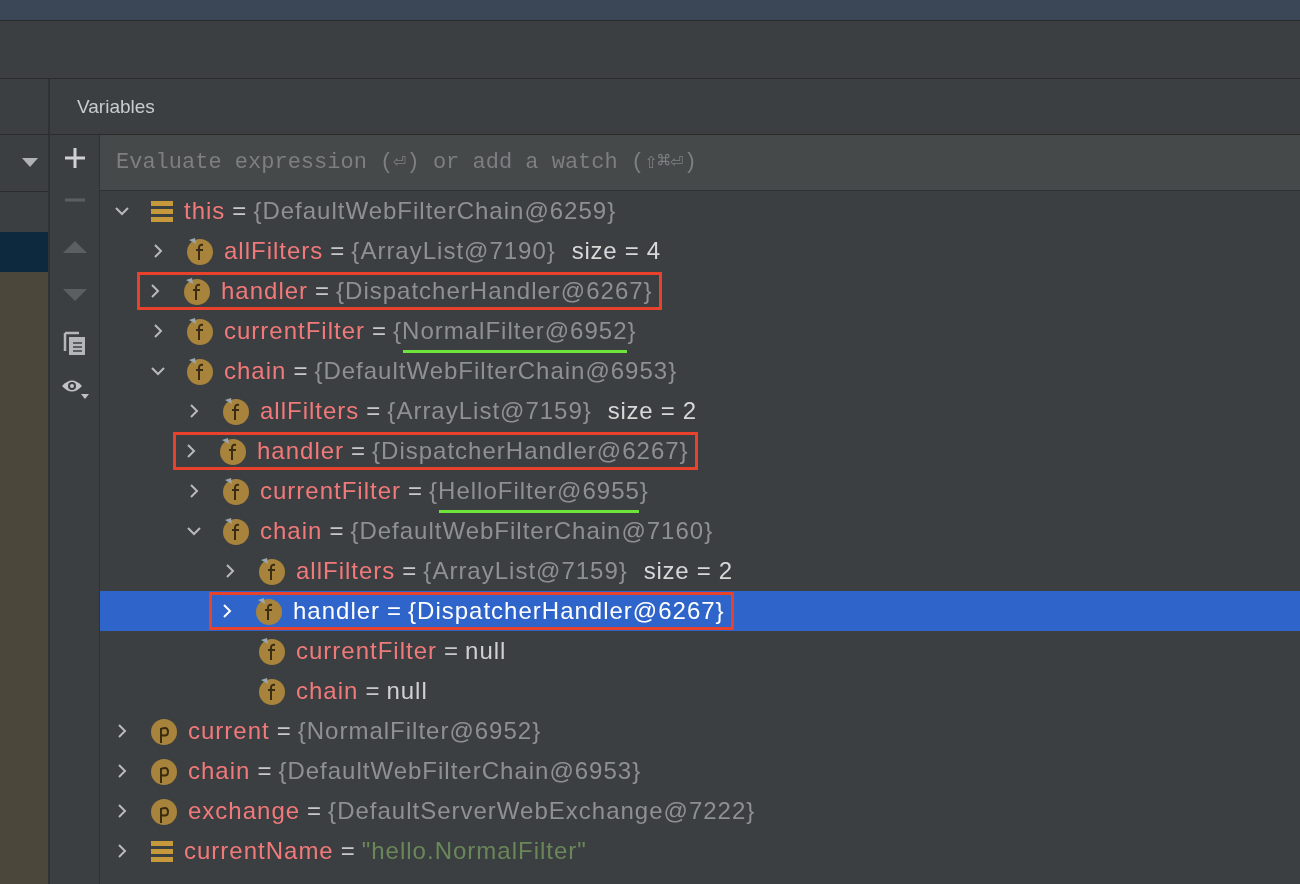 This screenshot has width=1300, height=884. Describe the element at coordinates (116, 106) in the screenshot. I see `panel-title: Variables` at that location.